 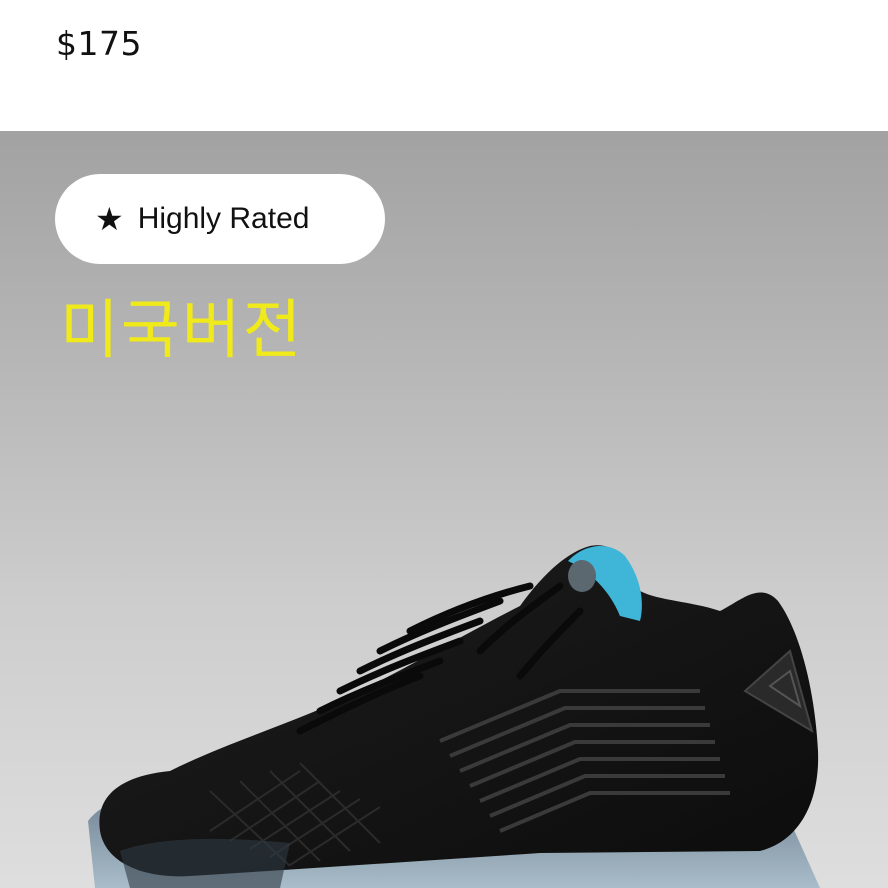 What do you see at coordinates (223, 218) in the screenshot?
I see `badge-label: Highly Rated` at bounding box center [223, 218].